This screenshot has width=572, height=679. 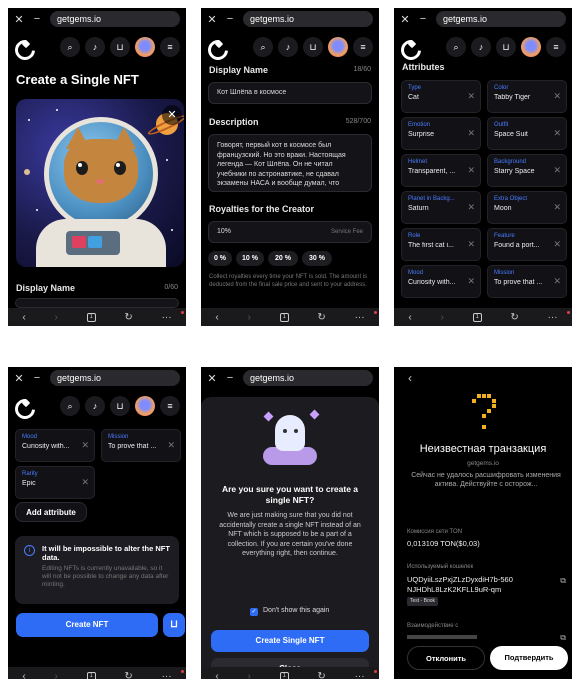 What do you see at coordinates (529, 658) in the screenshot?
I see `confirm-button: Подтвердить` at bounding box center [529, 658].